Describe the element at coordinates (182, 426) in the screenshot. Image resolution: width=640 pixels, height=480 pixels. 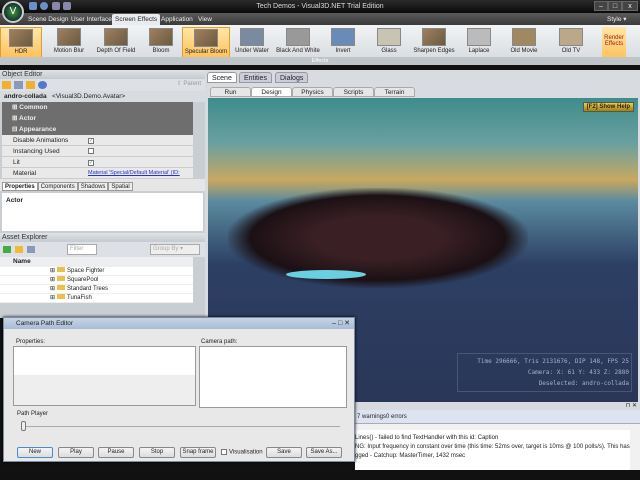
I see `path-player-track` at that location.